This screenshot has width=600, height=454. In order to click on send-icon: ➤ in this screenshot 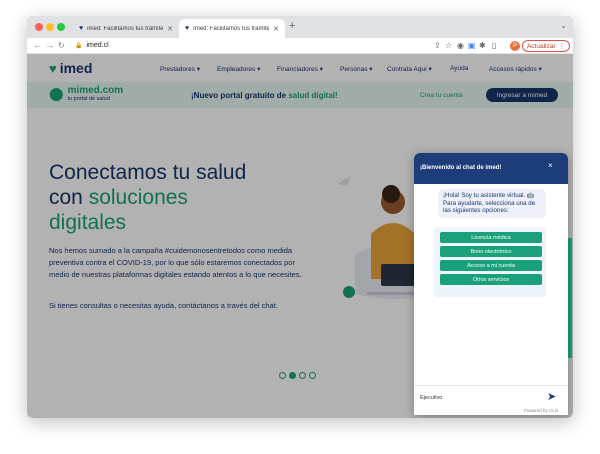, I will do `click(551, 396)`.